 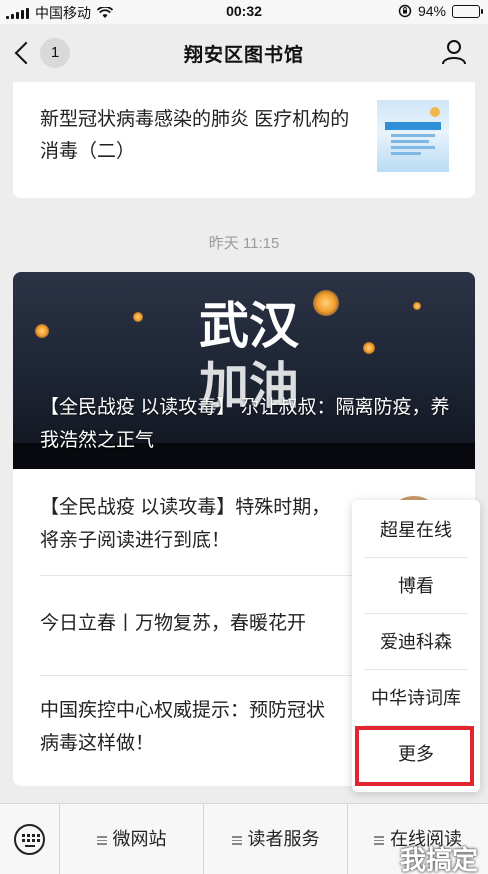 I want to click on keyboard-icon, so click(x=29, y=839).